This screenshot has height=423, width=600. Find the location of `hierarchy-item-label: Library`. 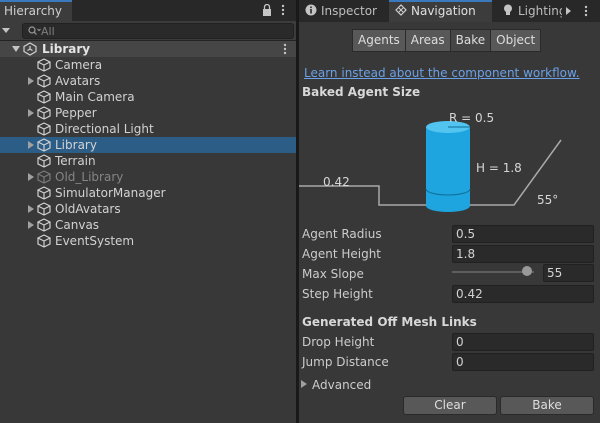

hierarchy-item-label: Library is located at coordinates (76, 145).